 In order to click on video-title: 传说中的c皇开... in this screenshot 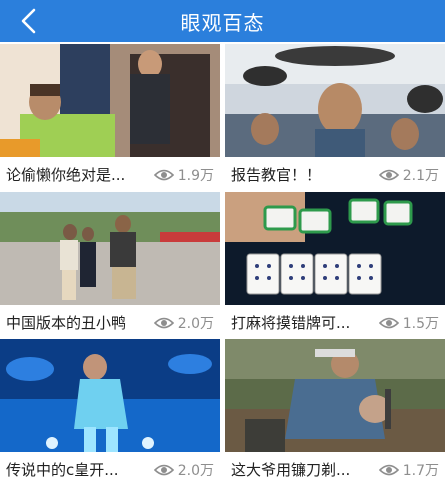, I will do `click(62, 470)`.